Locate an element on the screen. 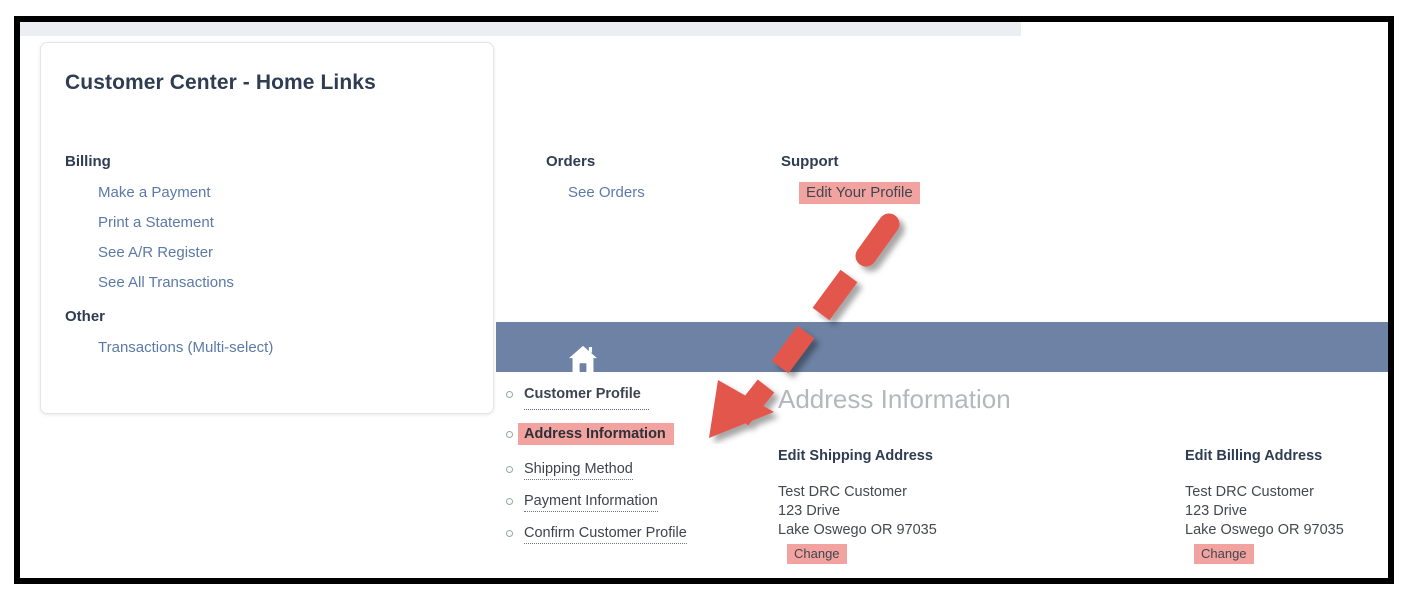 The height and width of the screenshot is (614, 1414). group-links-other: Transactions (Multi-select) is located at coordinates (169, 348).